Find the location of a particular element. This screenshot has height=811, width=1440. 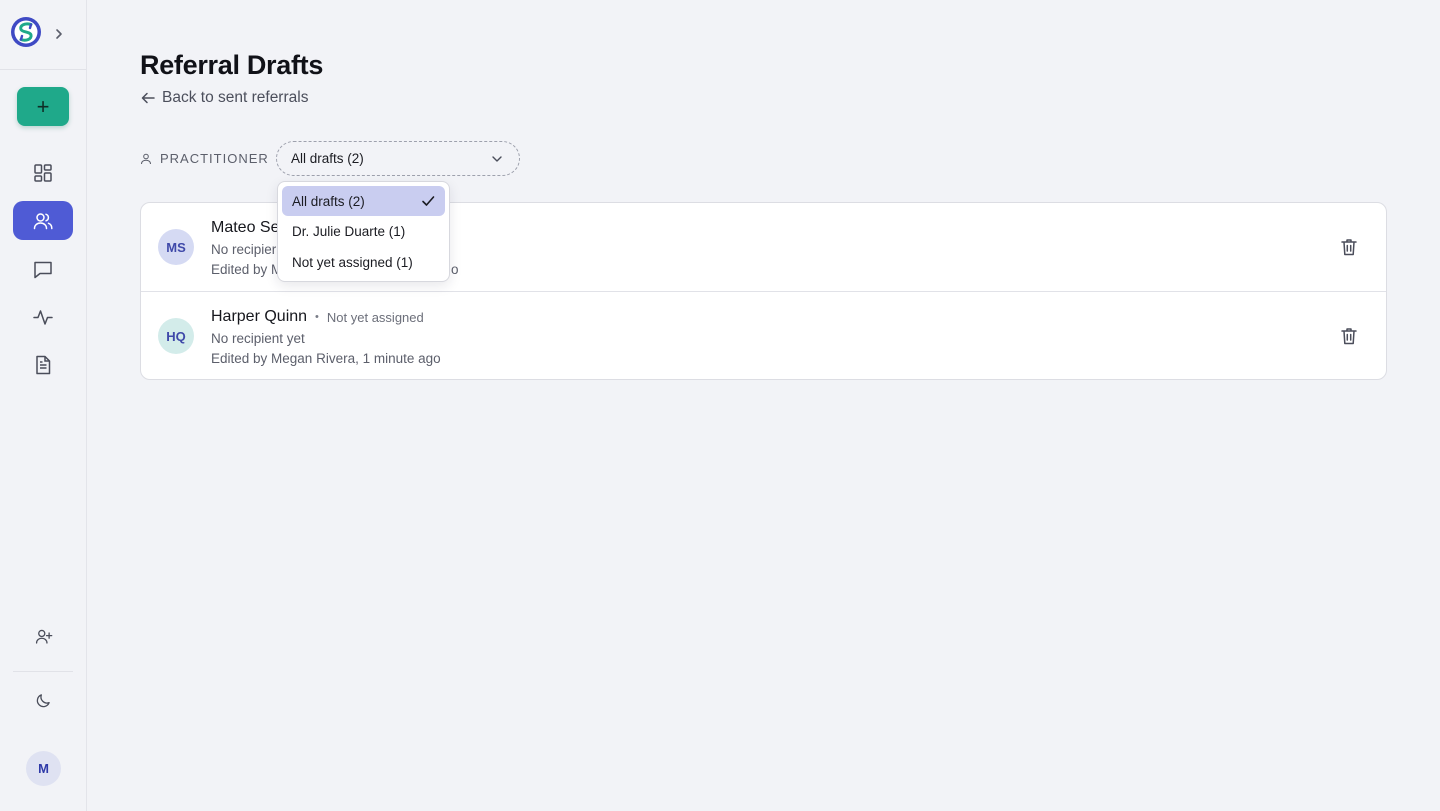

user-plus-icon is located at coordinates (43, 636).